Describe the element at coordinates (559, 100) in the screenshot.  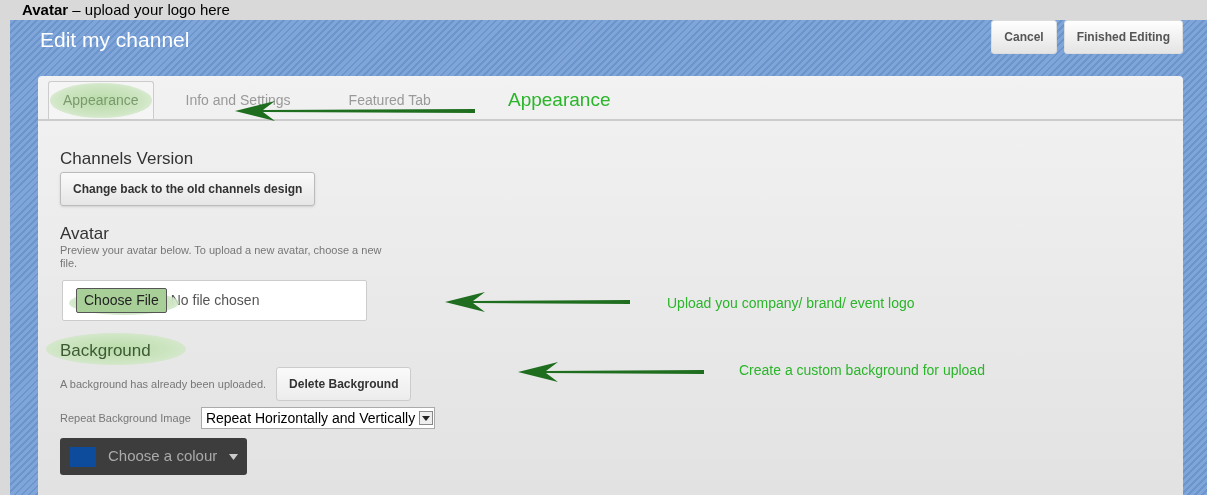
I see `annotation-text: Appearance` at that location.